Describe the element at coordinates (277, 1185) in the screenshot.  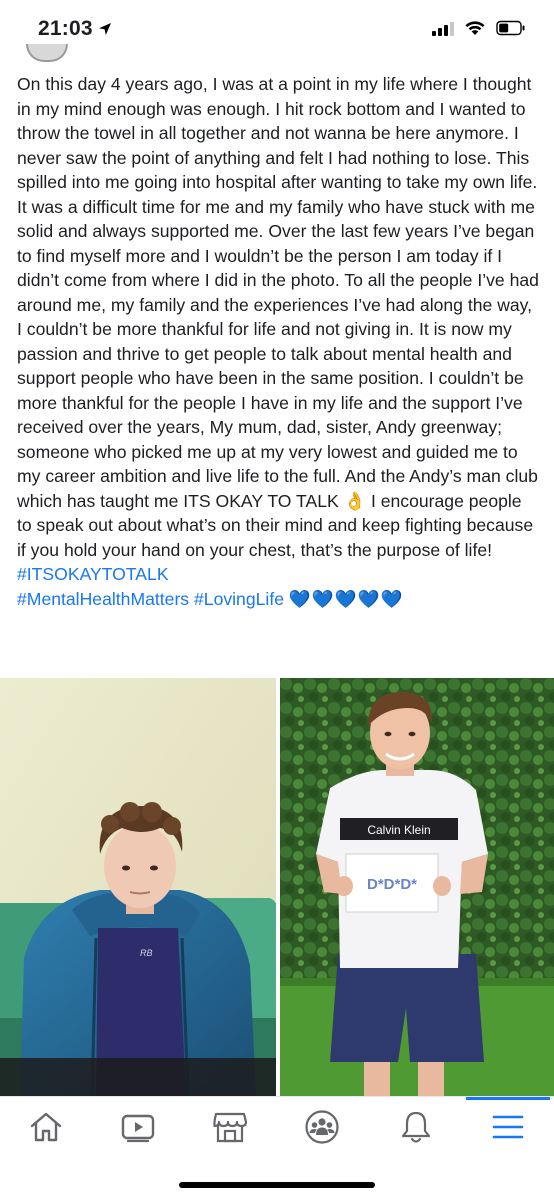
I see `home-indicator` at that location.